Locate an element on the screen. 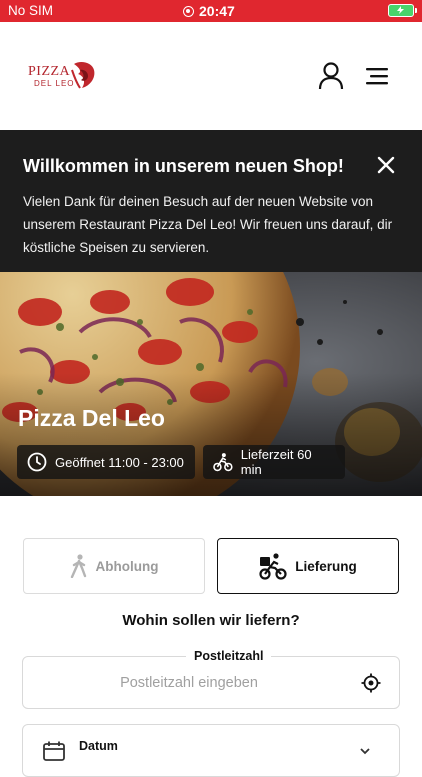 The image size is (422, 777). delivery-button: Lieferung is located at coordinates (308, 566).